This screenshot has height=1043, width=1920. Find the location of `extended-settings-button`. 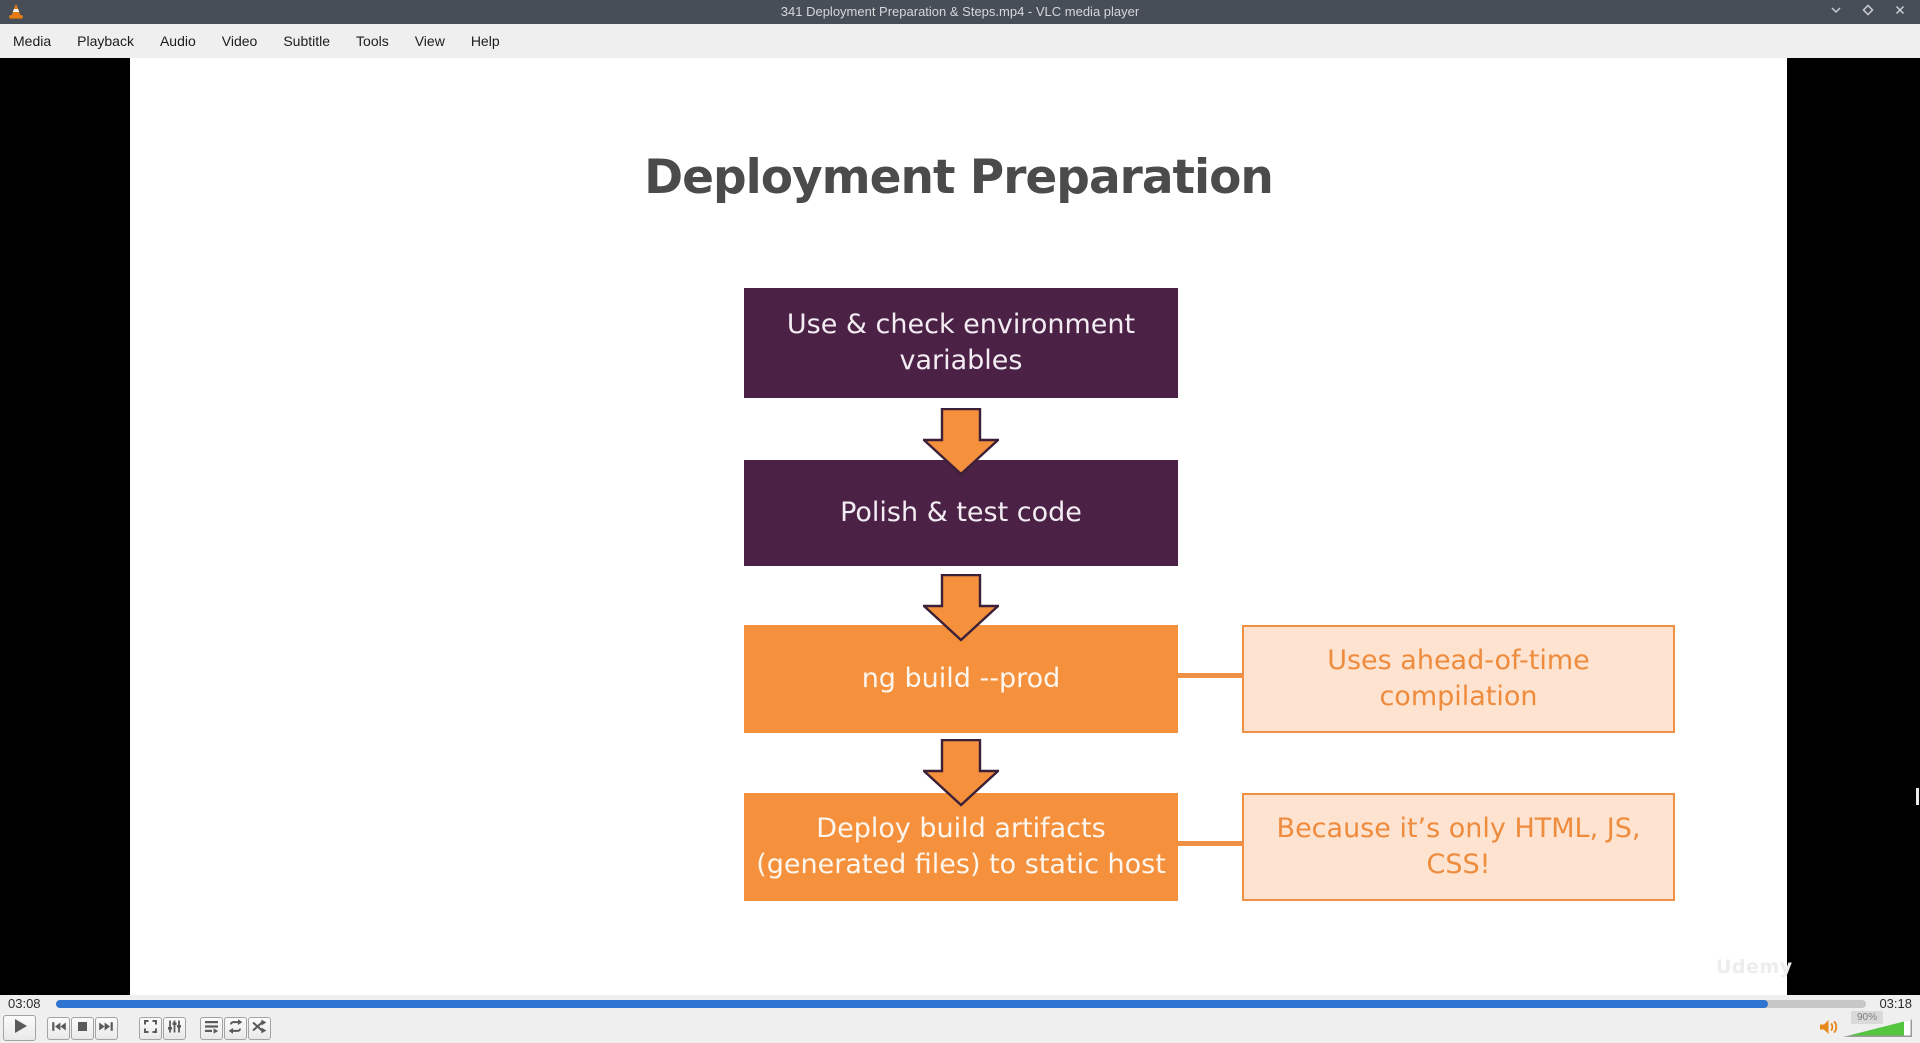

extended-settings-button is located at coordinates (174, 1028).